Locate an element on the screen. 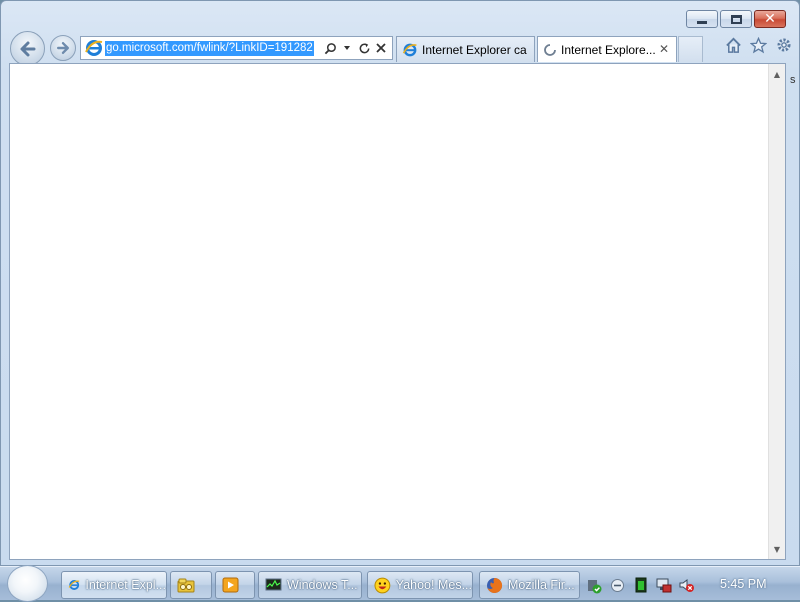 The width and height of the screenshot is (800, 602). home-icon is located at coordinates (733, 45).